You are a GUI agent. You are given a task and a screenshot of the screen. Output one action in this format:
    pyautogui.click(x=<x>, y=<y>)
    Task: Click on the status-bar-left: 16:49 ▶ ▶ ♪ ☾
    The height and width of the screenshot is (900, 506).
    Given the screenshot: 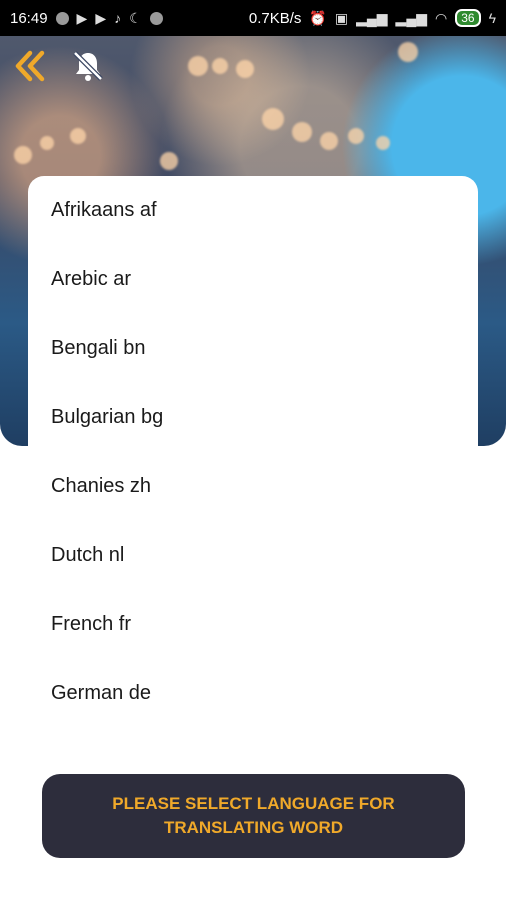 What is the action you would take?
    pyautogui.click(x=86, y=18)
    